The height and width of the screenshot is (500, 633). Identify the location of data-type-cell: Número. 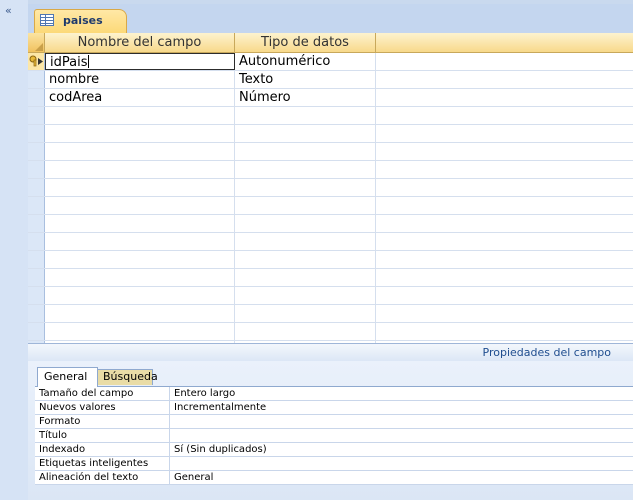
(305, 97).